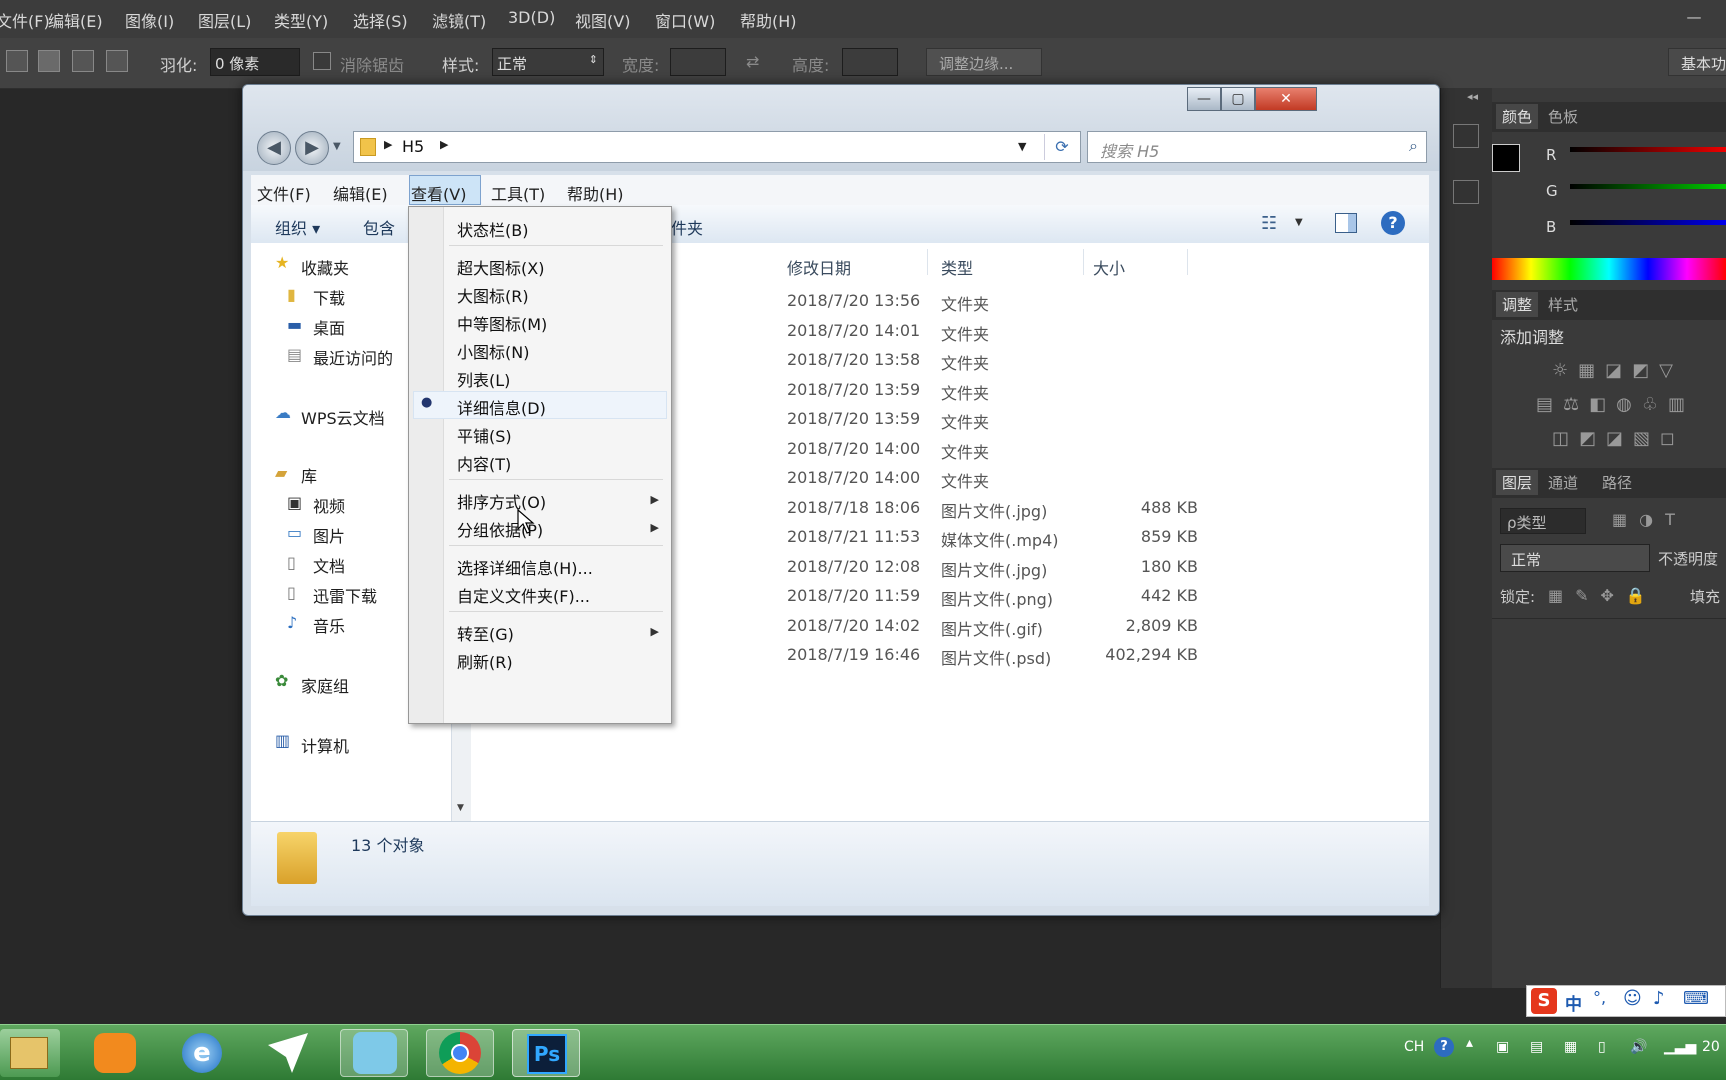 The height and width of the screenshot is (1080, 1726). What do you see at coordinates (1638, 1047) in the screenshot?
I see `volume-icon: 🔊` at bounding box center [1638, 1047].